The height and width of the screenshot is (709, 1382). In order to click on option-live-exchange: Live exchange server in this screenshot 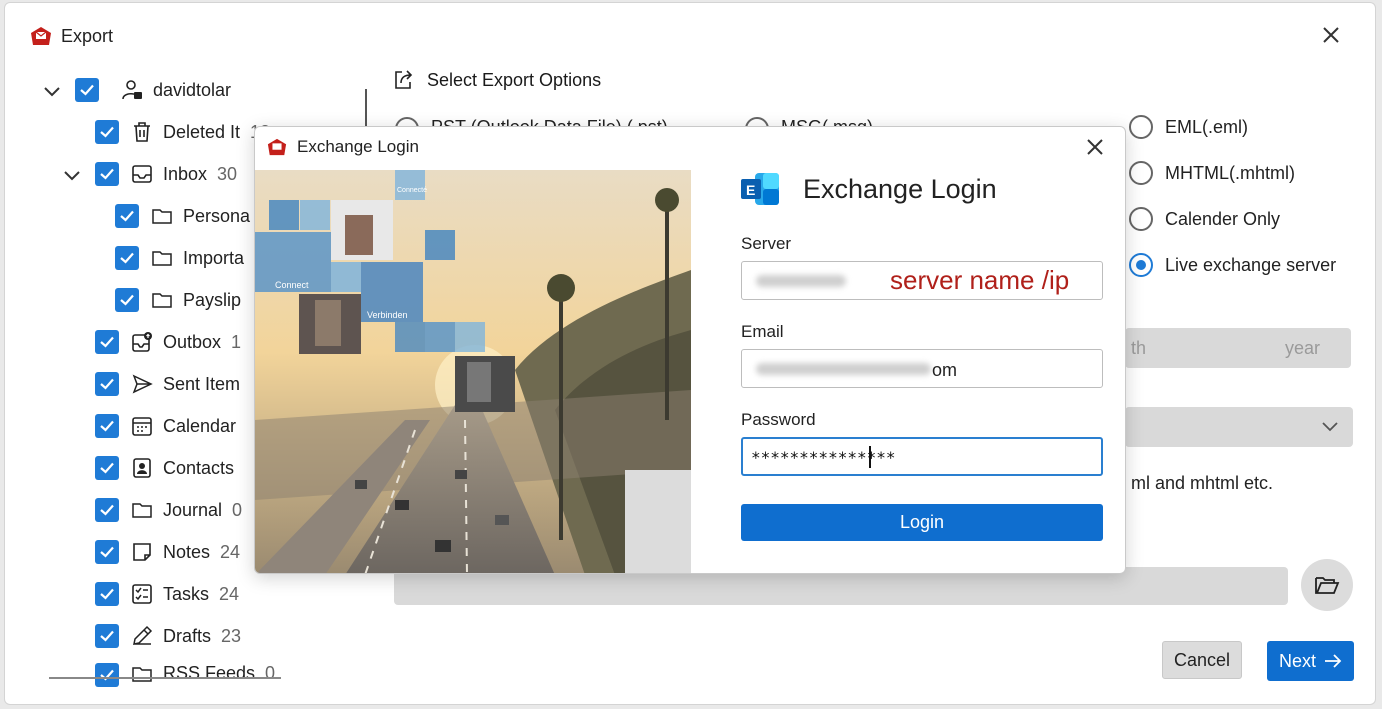, I will do `click(1232, 265)`.